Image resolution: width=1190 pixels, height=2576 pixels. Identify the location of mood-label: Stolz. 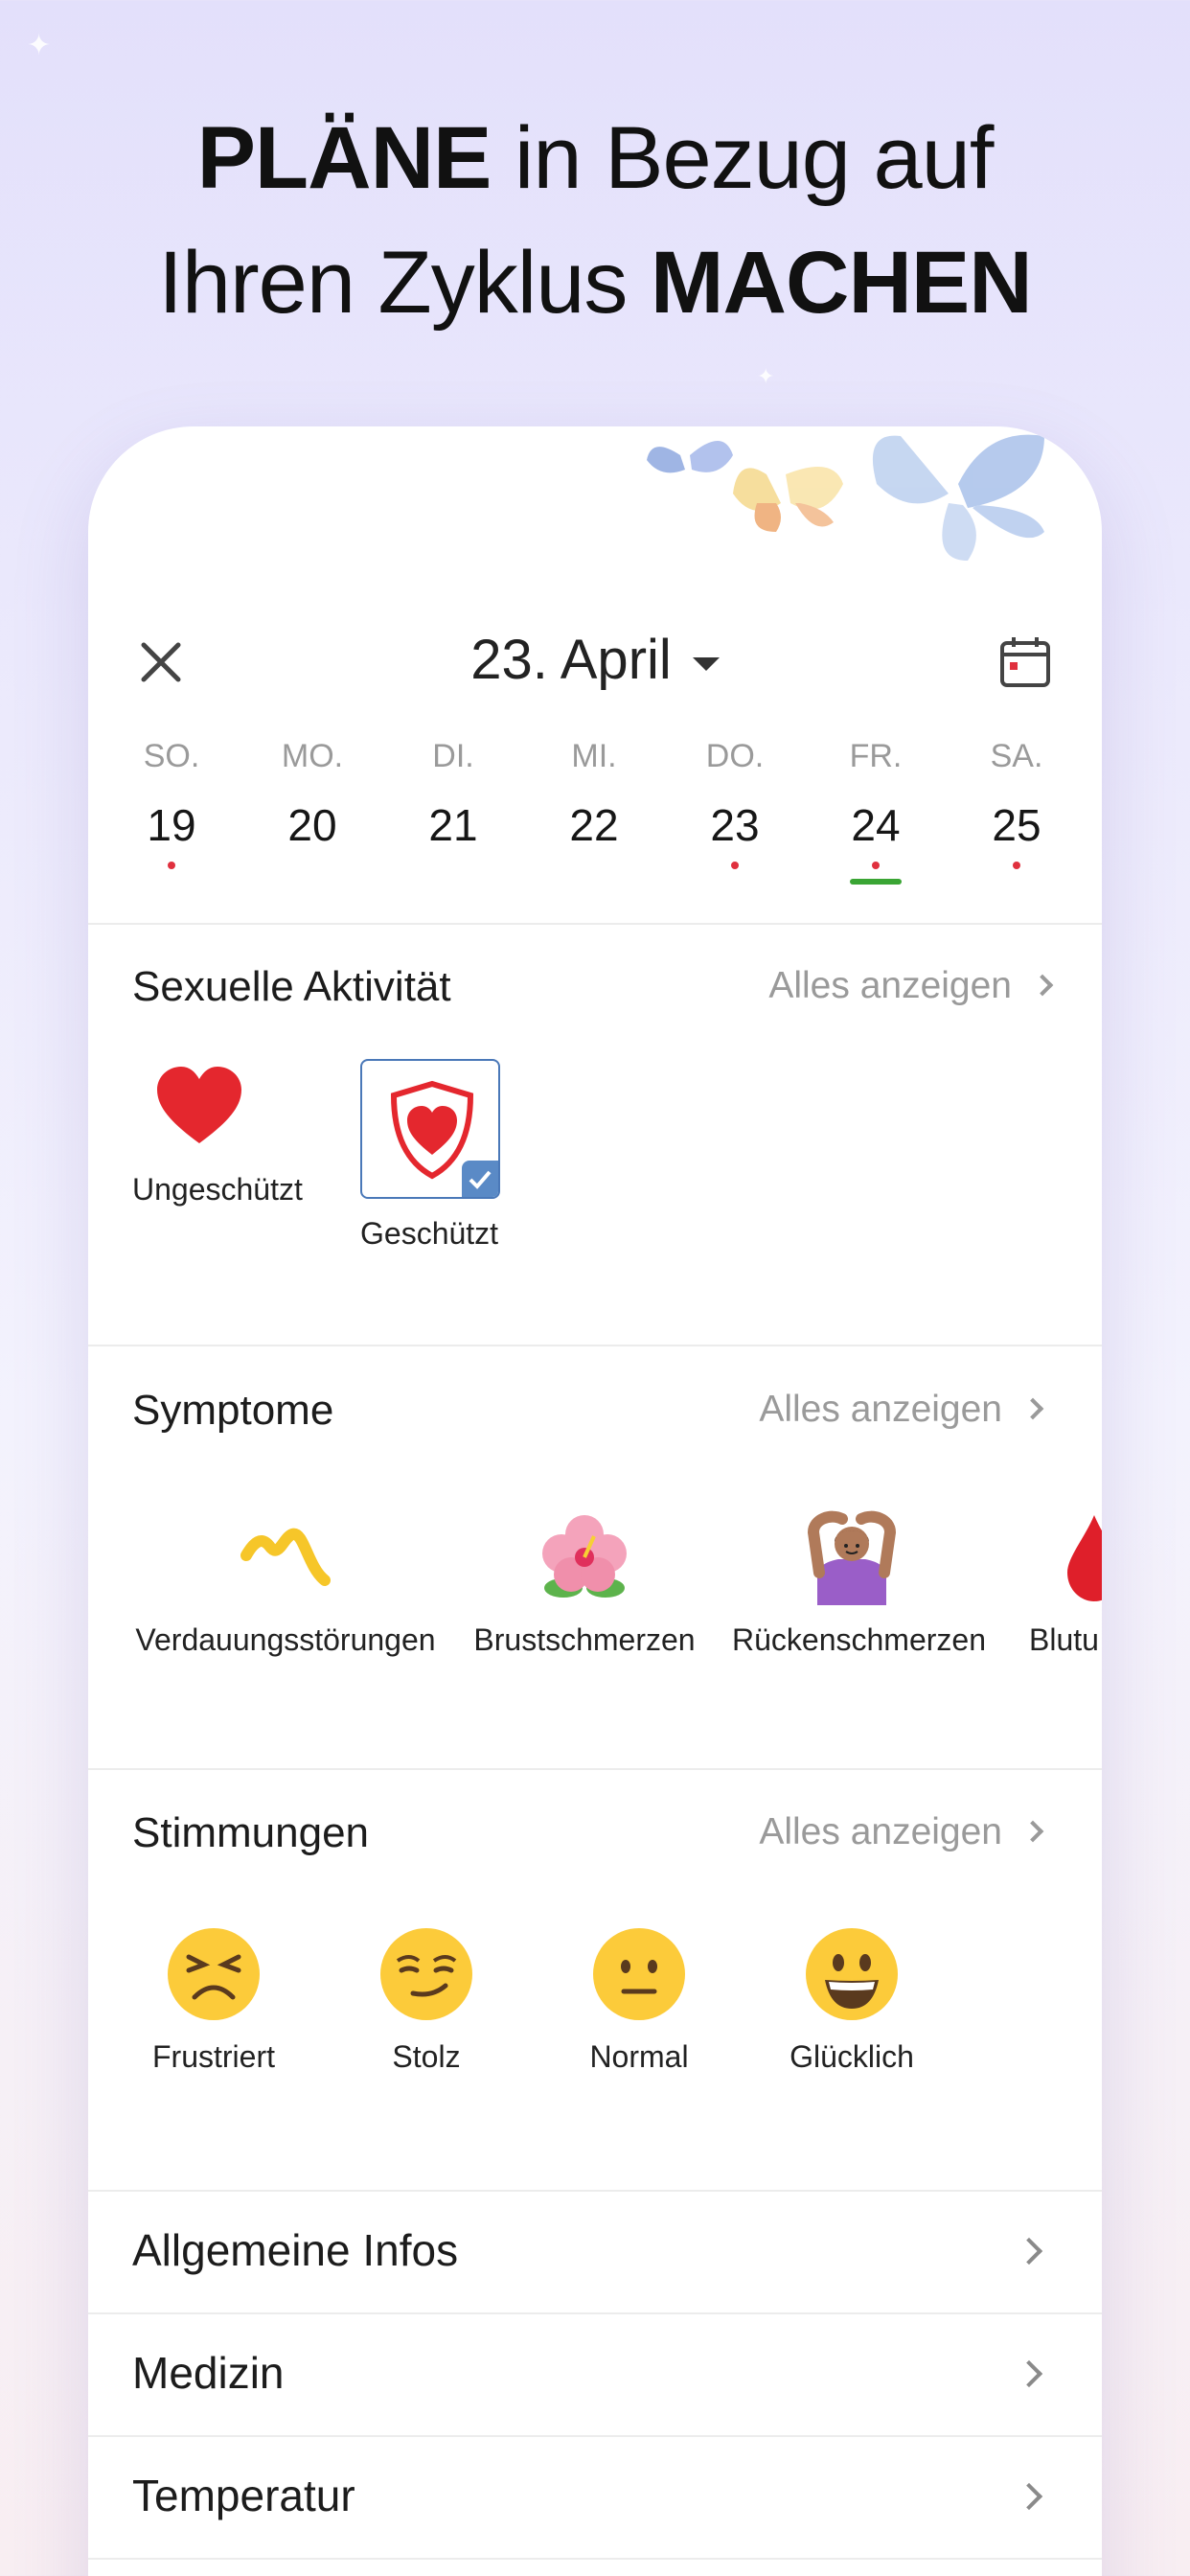
(427, 2056).